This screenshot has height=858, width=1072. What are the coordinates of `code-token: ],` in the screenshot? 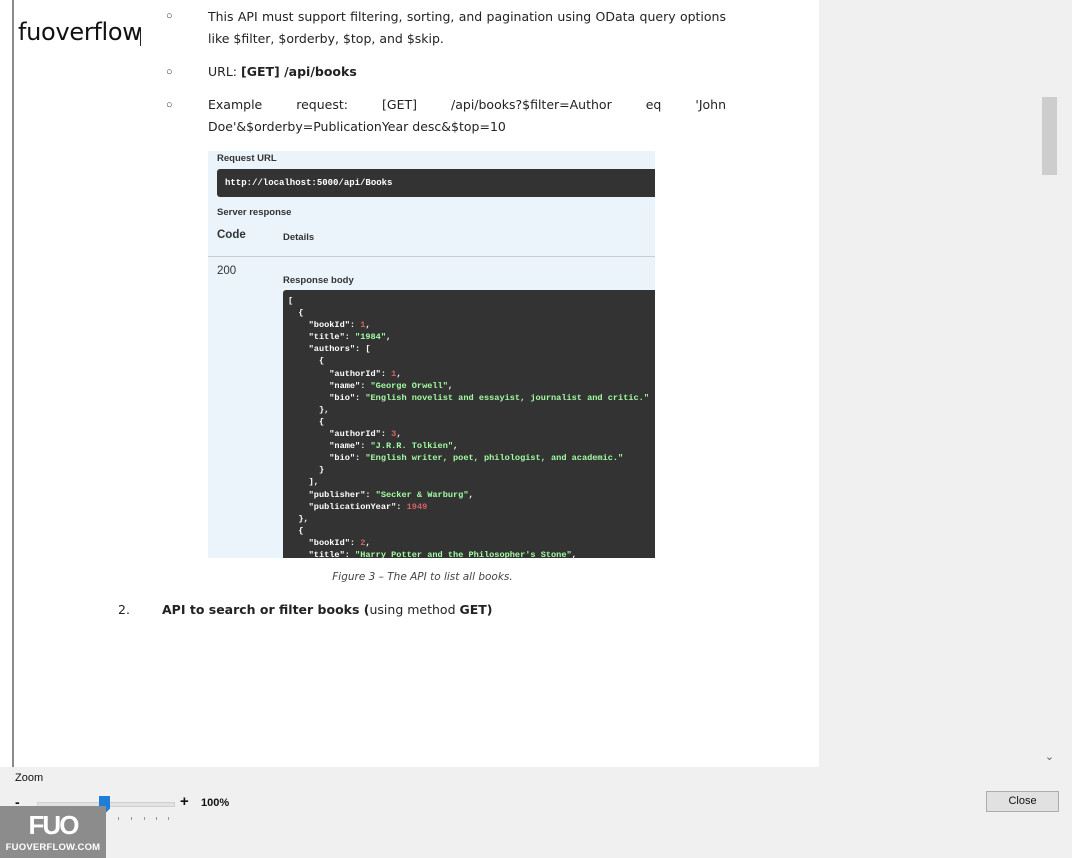 It's located at (303, 482).